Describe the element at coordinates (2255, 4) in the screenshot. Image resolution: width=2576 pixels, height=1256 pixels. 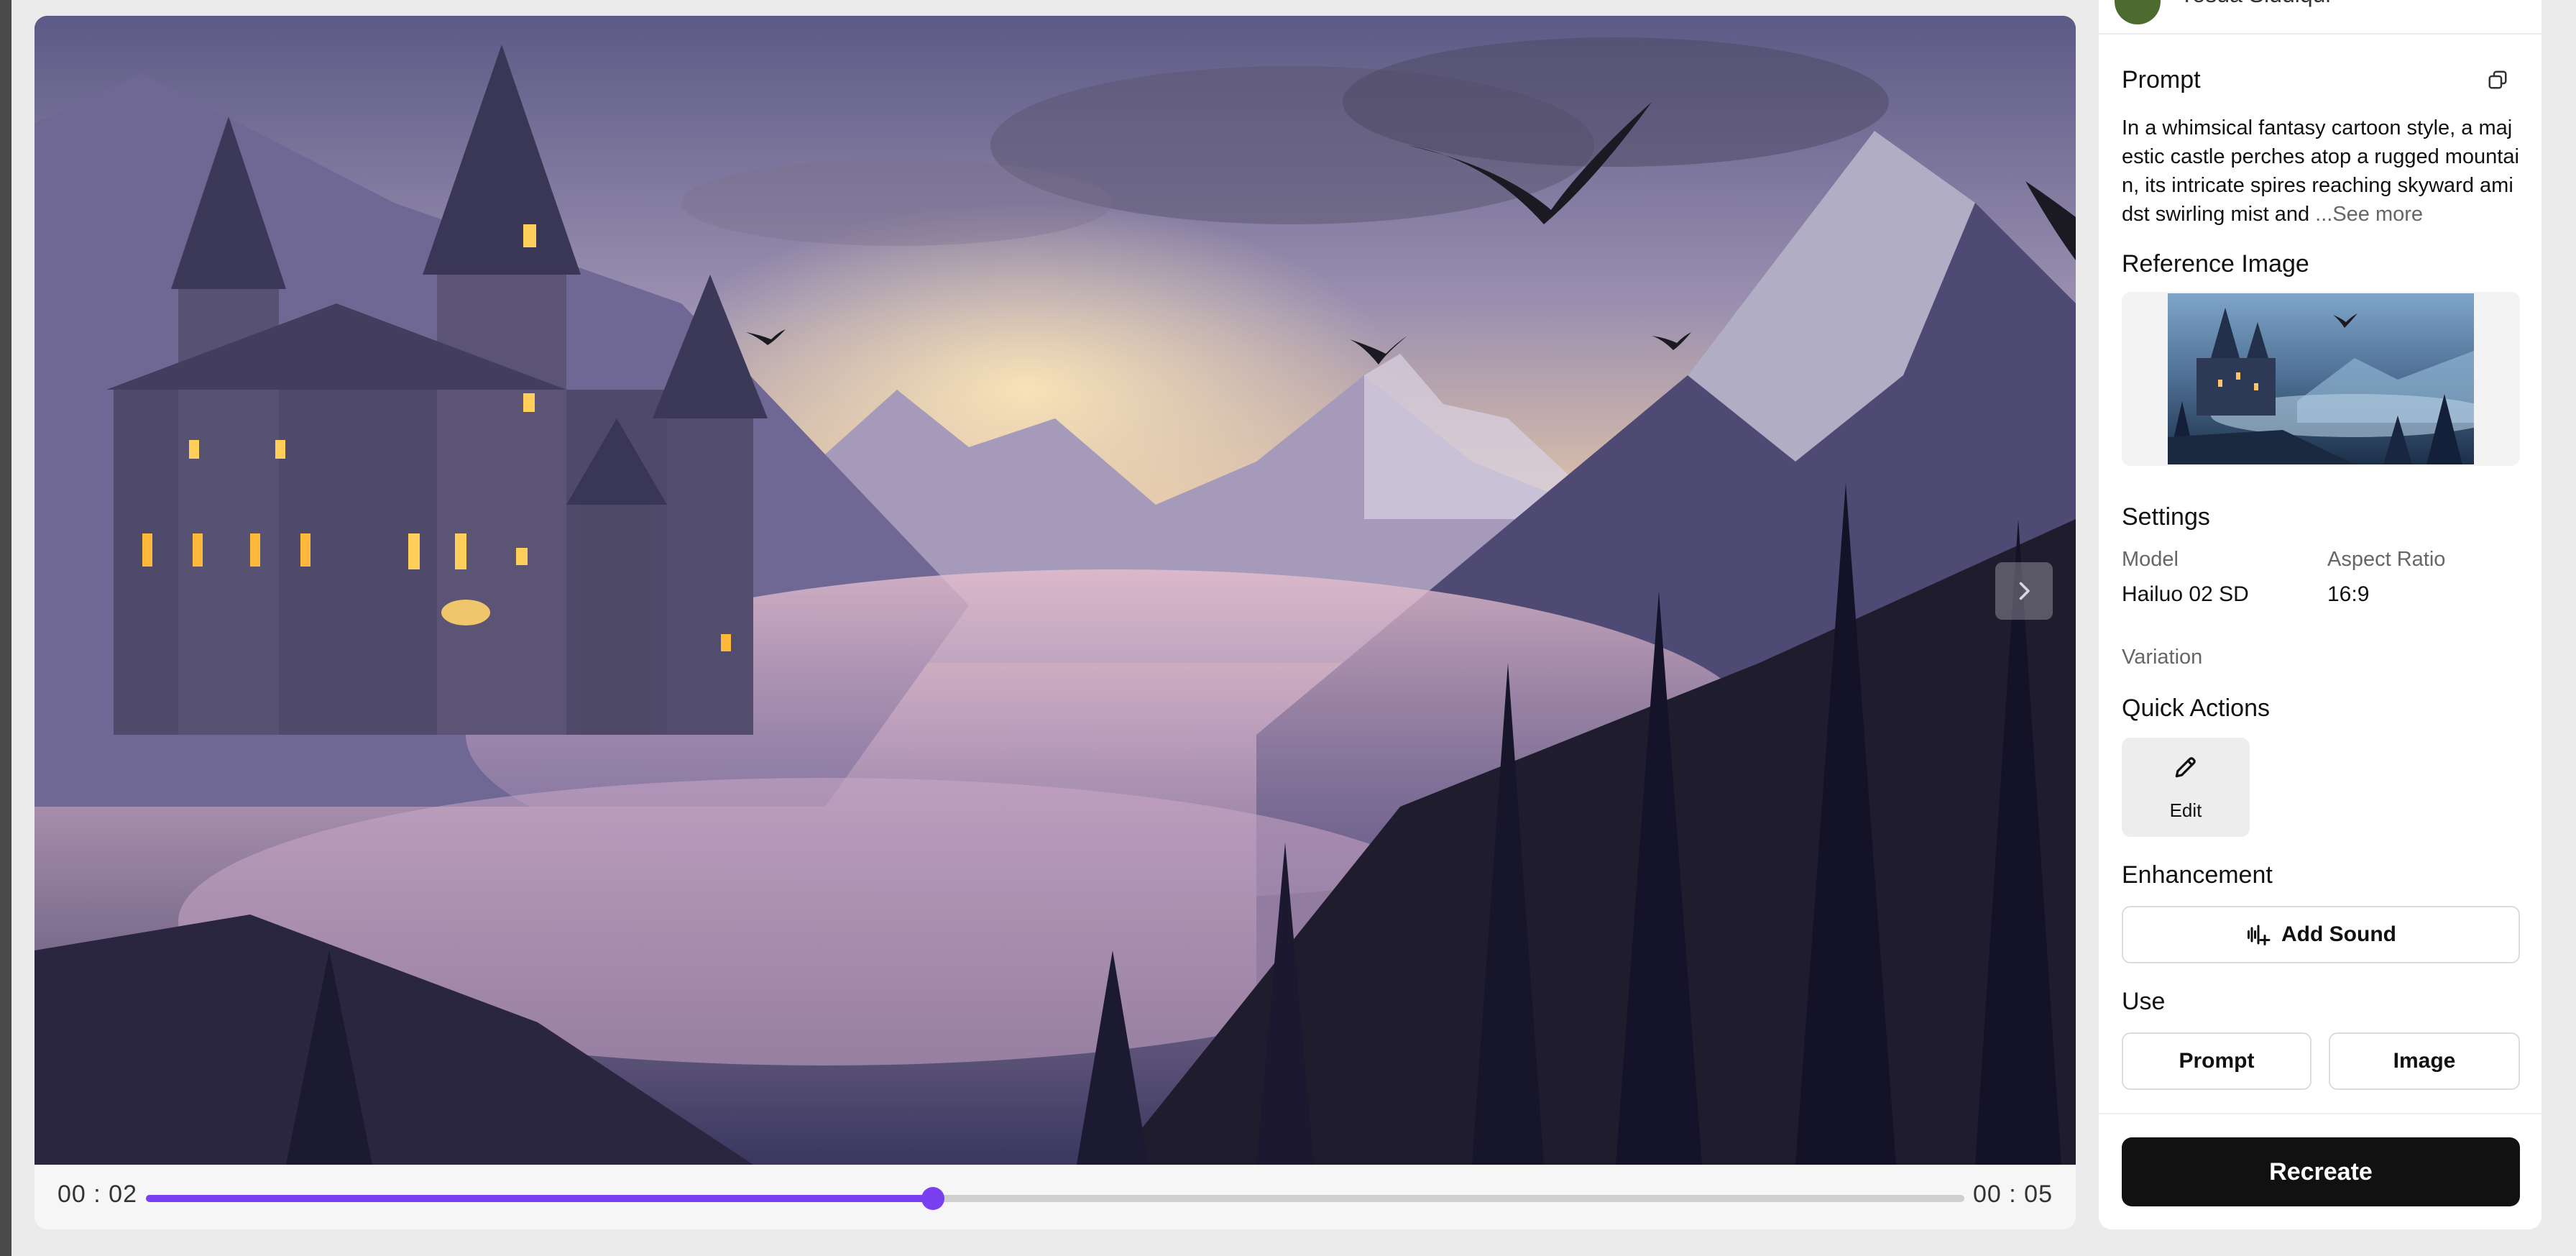
I see `user-name: Yosua Siddiqui` at that location.